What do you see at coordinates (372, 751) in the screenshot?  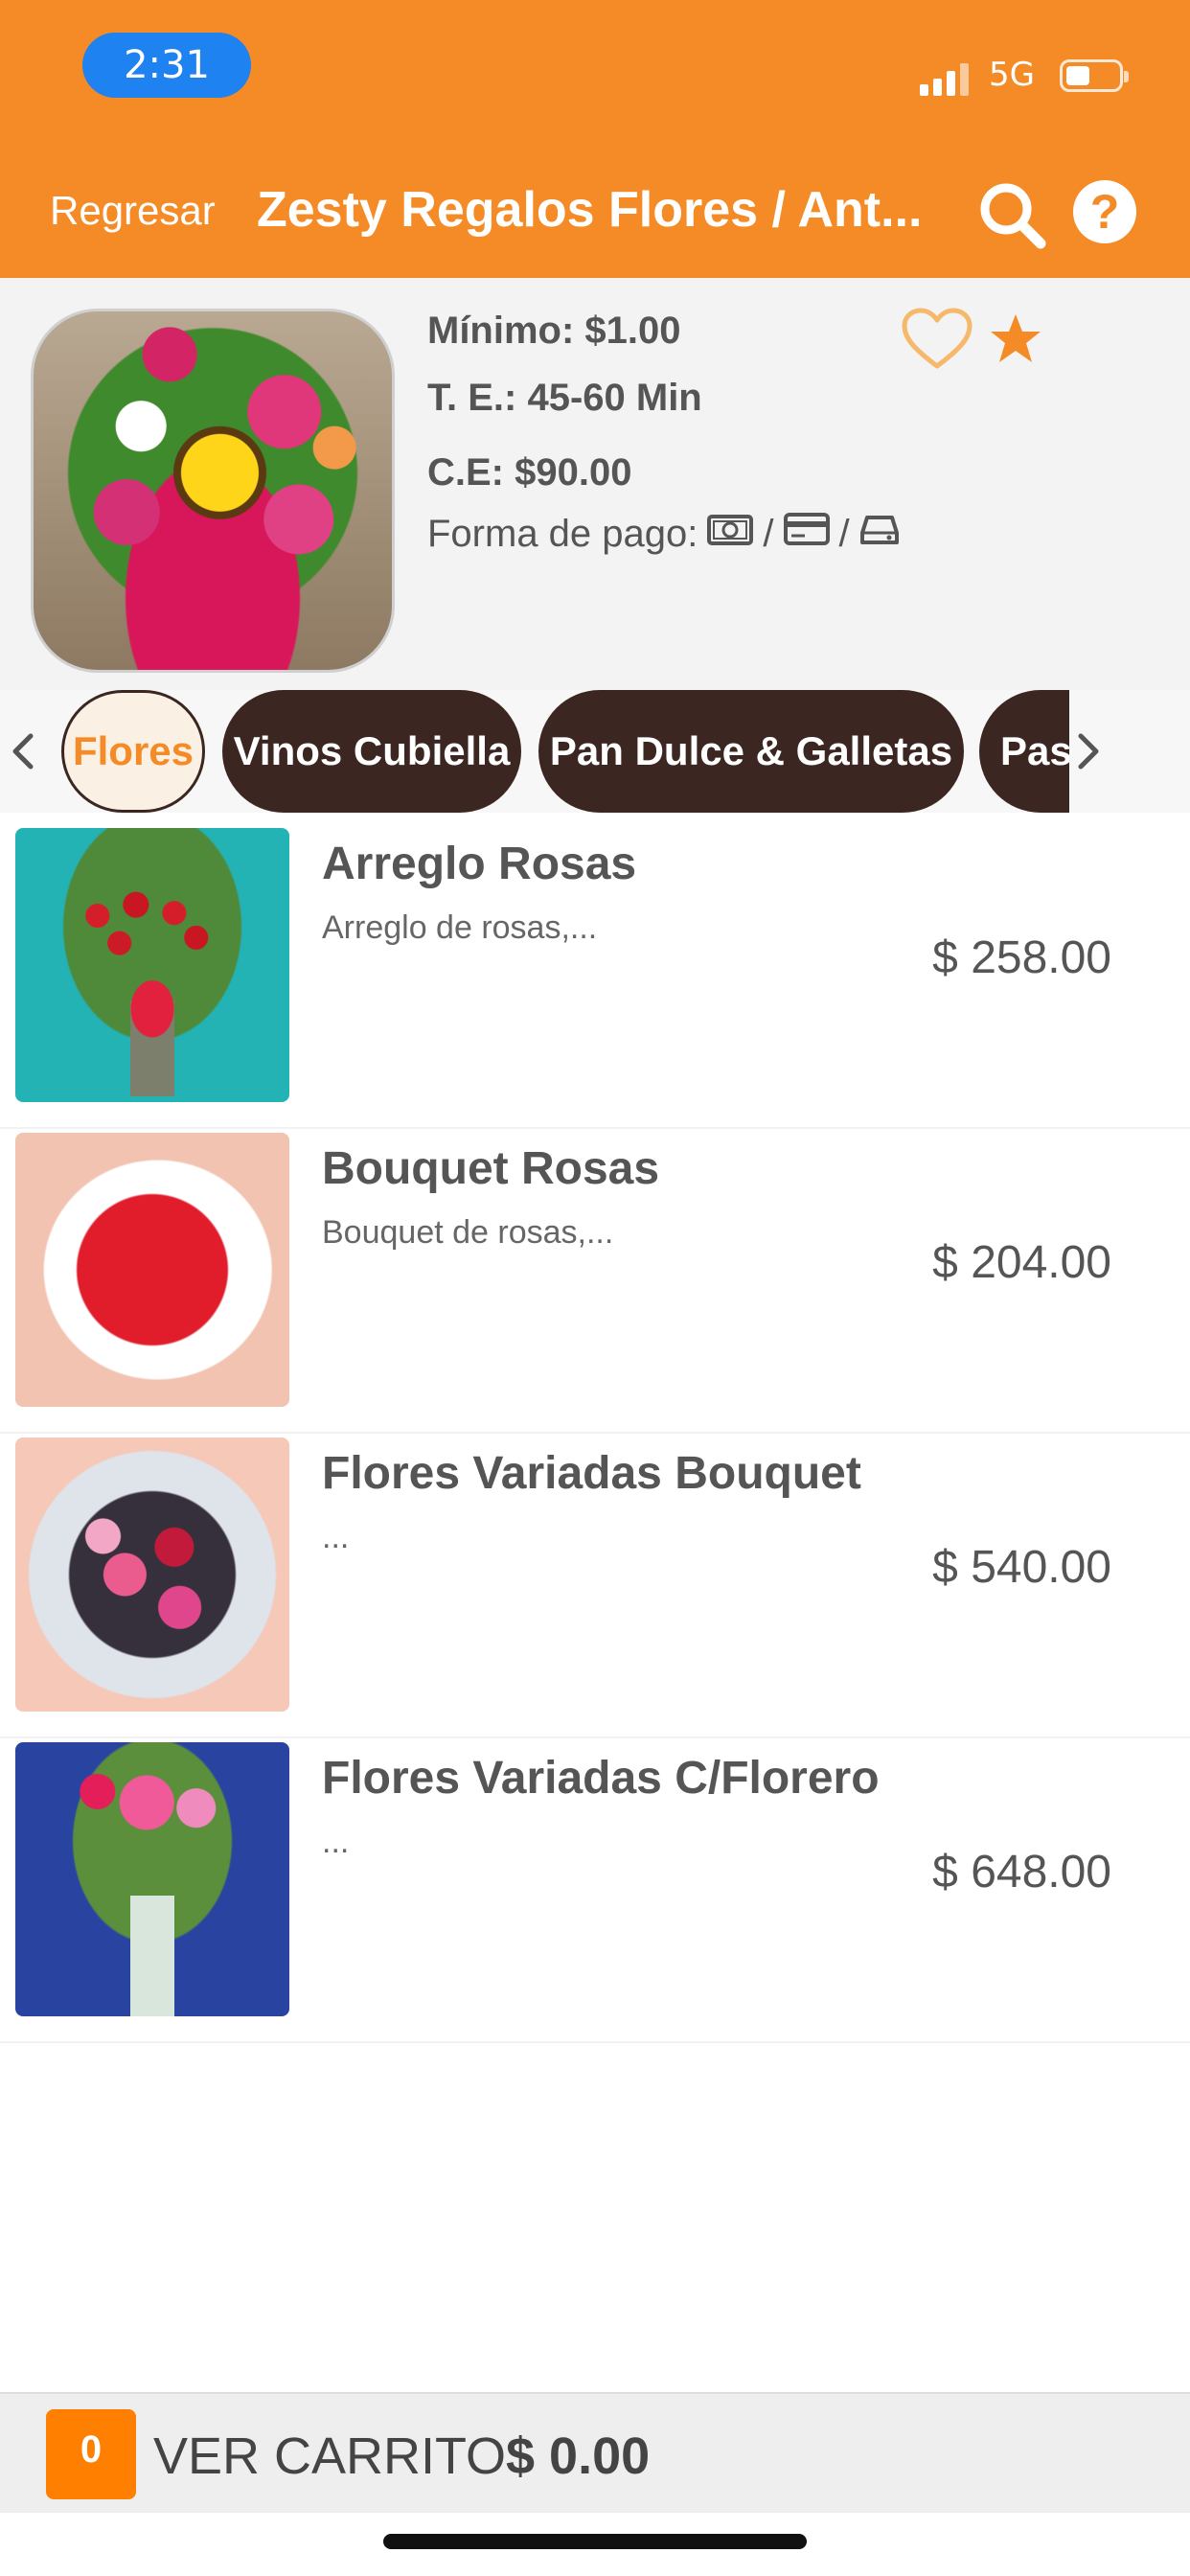 I see `category-tab-vinos: Vinos Cubiella` at bounding box center [372, 751].